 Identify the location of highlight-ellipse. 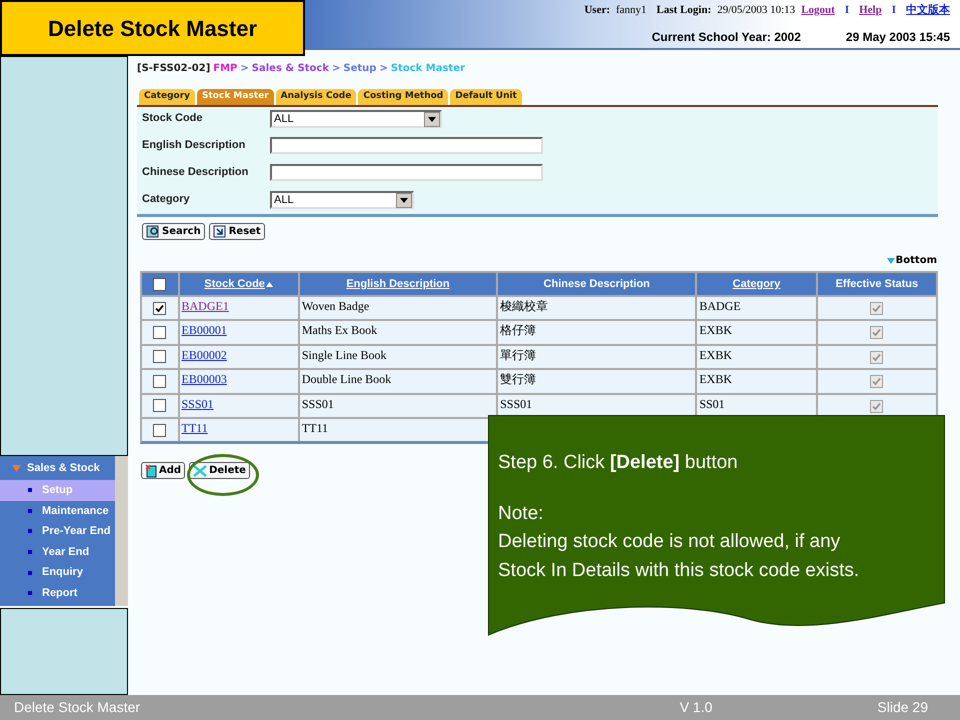
(223, 475).